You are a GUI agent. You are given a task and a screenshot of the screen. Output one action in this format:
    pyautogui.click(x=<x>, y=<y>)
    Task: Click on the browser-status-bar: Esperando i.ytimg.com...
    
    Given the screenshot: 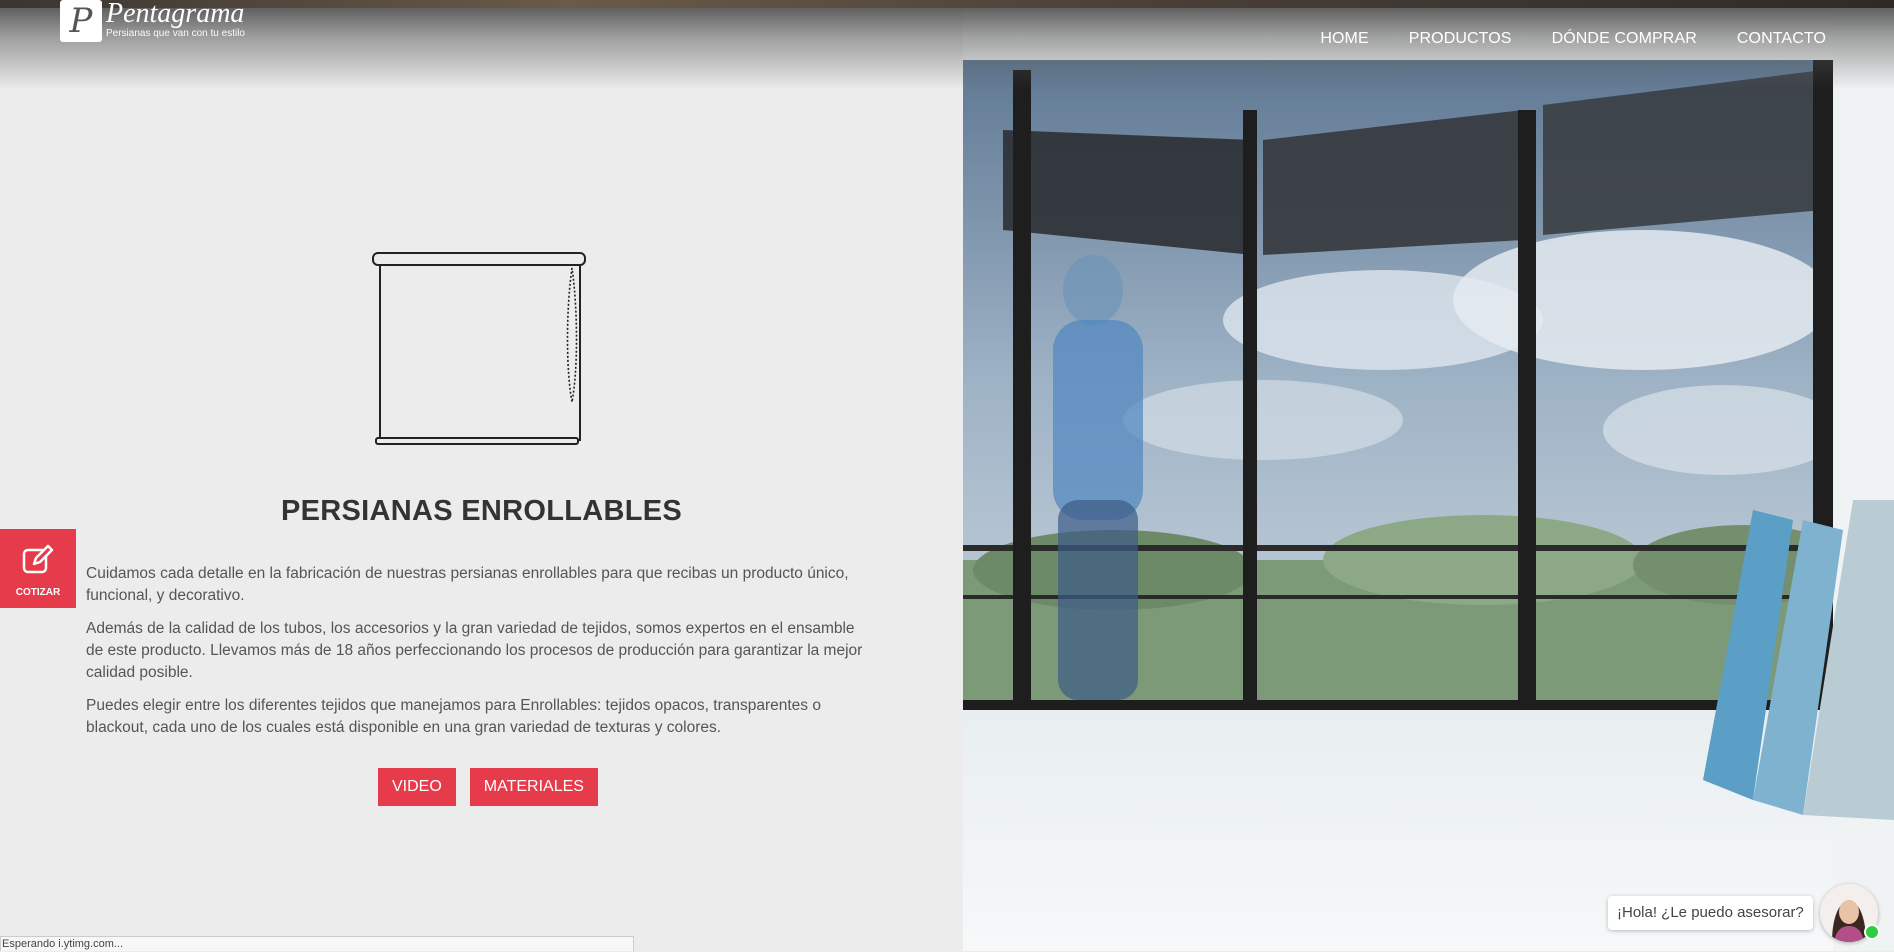 What is the action you would take?
    pyautogui.click(x=317, y=943)
    